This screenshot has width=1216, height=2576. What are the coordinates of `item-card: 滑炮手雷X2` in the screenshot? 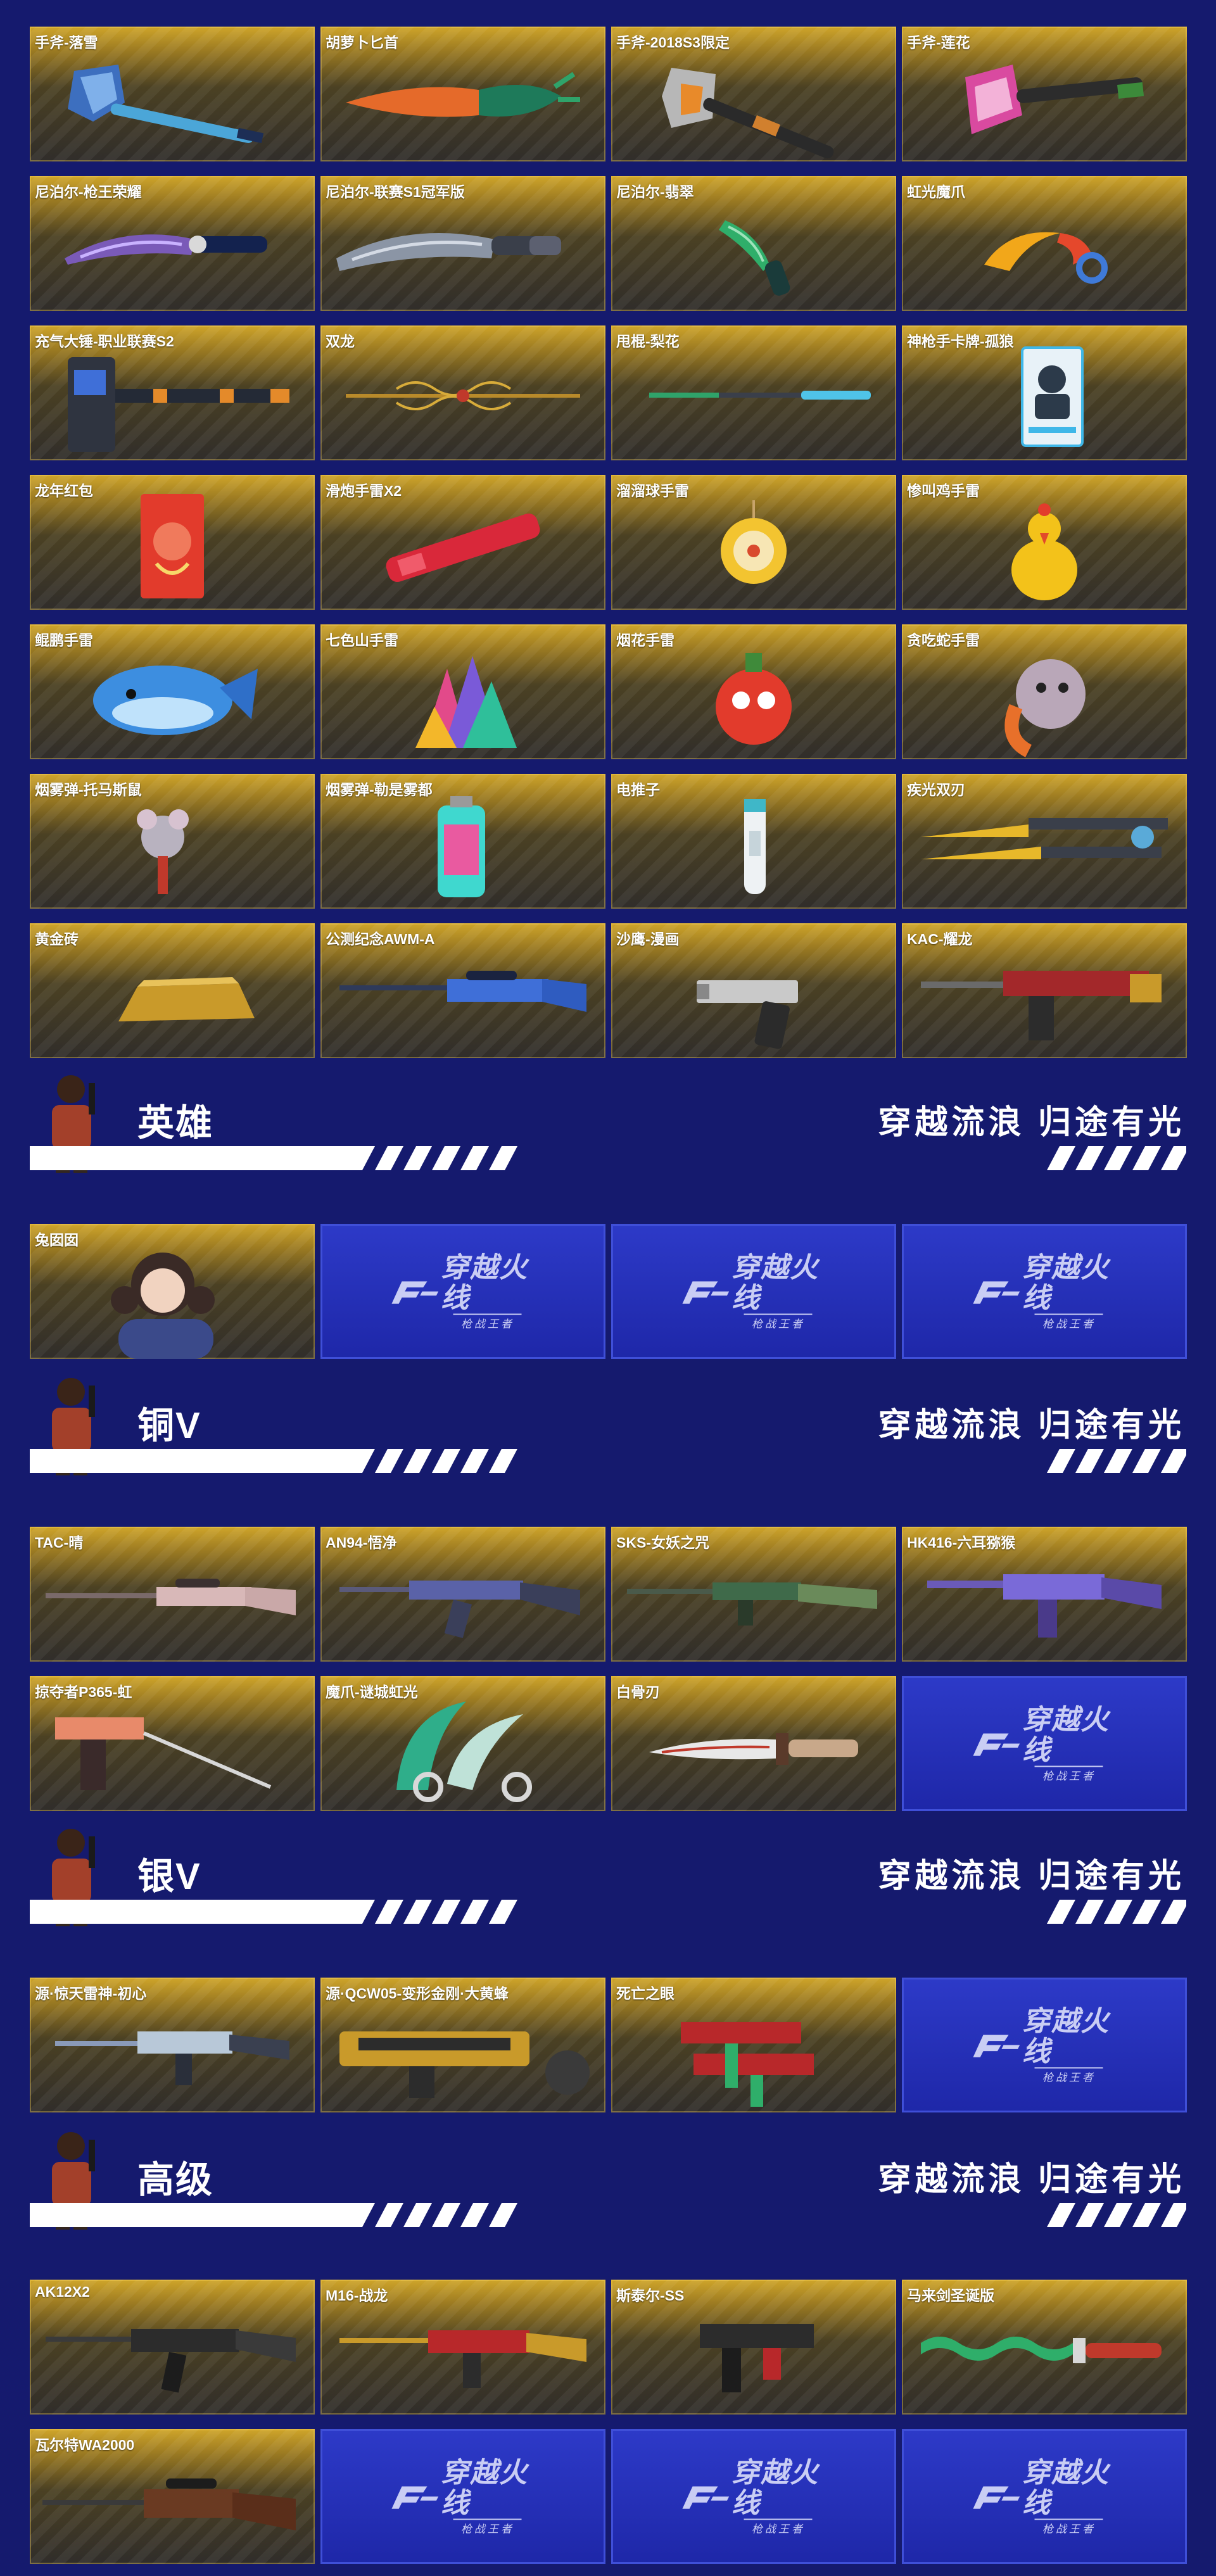 It's located at (462, 542).